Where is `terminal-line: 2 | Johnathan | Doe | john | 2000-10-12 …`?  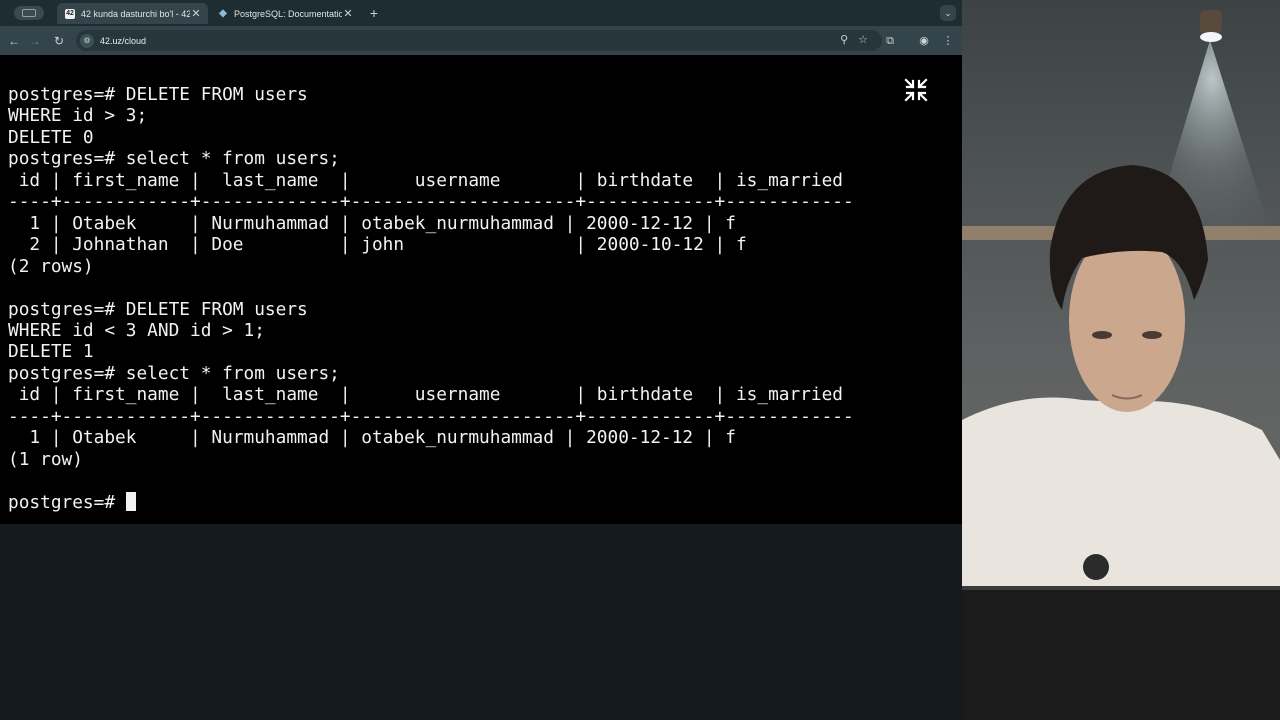
terminal-line: 2 | Johnathan | Doe | john | 2000-10-12 … is located at coordinates (388, 245).